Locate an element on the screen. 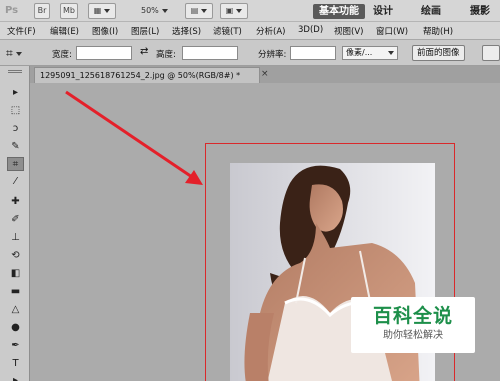 This screenshot has width=500, height=381. watermark-title: 百科全说 is located at coordinates (412, 316).